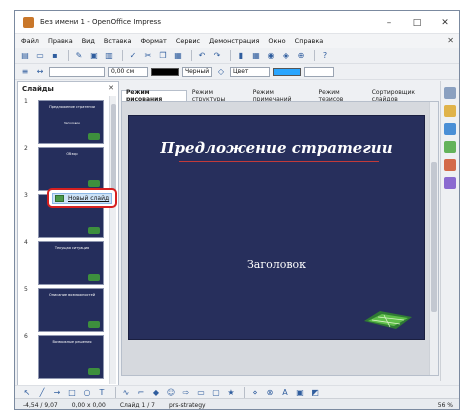 Image resolution: width=474 pixels, height=418 pixels. I want to click on copy-icon: ❐, so click(163, 56).